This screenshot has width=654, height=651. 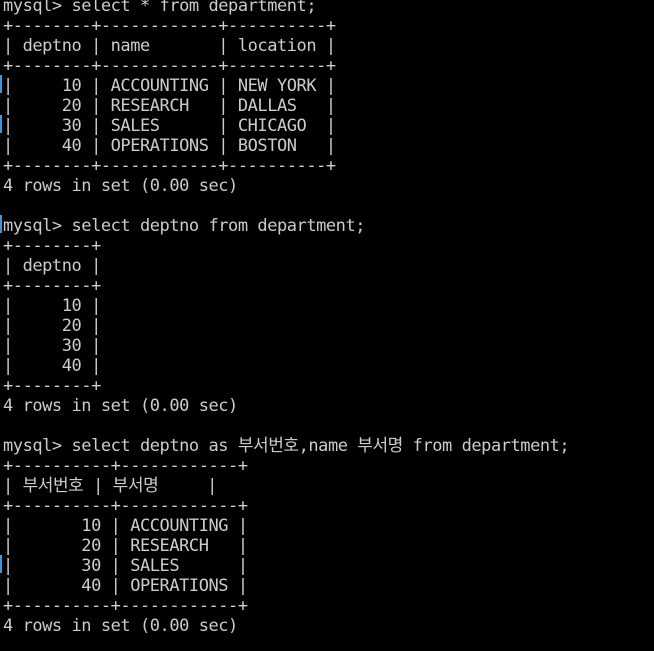 What do you see at coordinates (52, 366) in the screenshot?
I see `table-row: | 40 |` at bounding box center [52, 366].